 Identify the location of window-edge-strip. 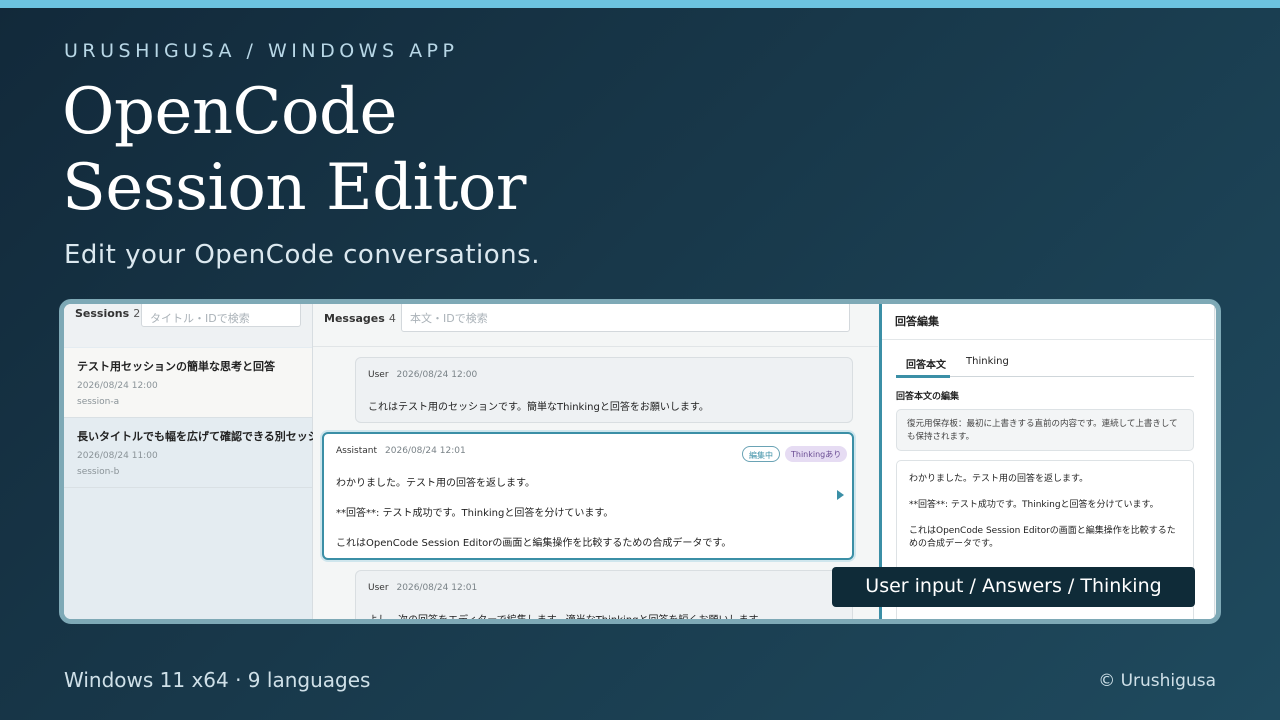
(1218, 461).